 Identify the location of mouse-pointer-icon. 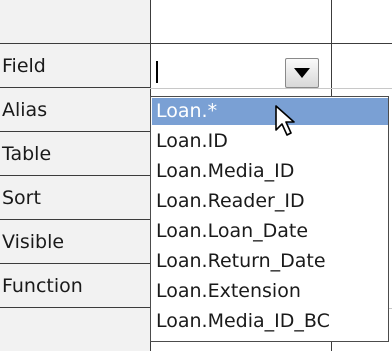
(285, 120).